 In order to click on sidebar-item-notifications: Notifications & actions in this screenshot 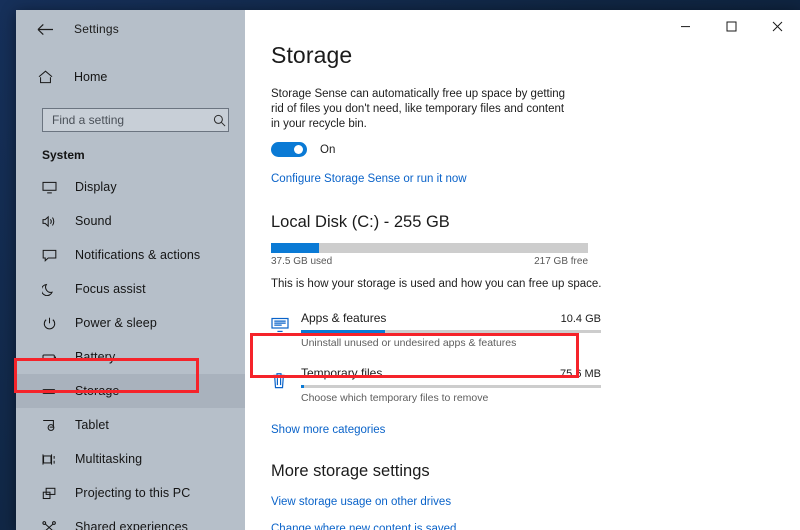, I will do `click(130, 255)`.